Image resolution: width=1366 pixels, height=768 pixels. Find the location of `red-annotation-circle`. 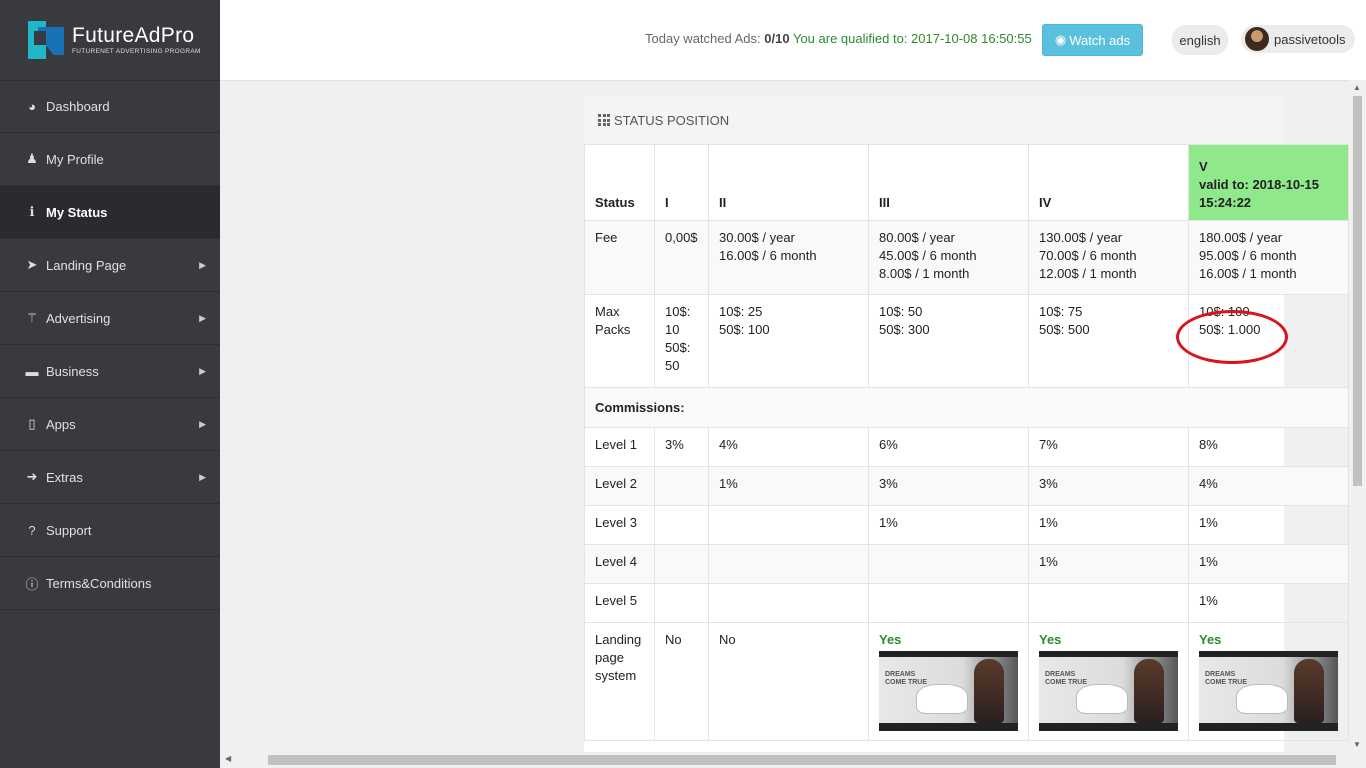

red-annotation-circle is located at coordinates (1232, 337).